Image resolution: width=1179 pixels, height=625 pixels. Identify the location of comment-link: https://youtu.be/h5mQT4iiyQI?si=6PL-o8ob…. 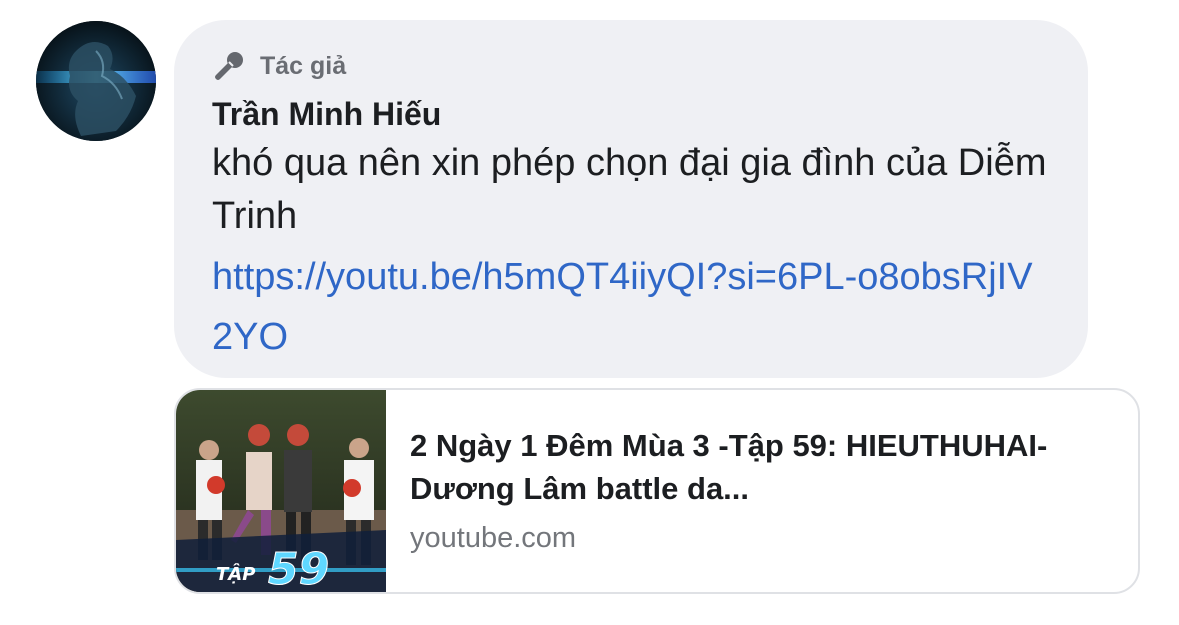
(631, 307).